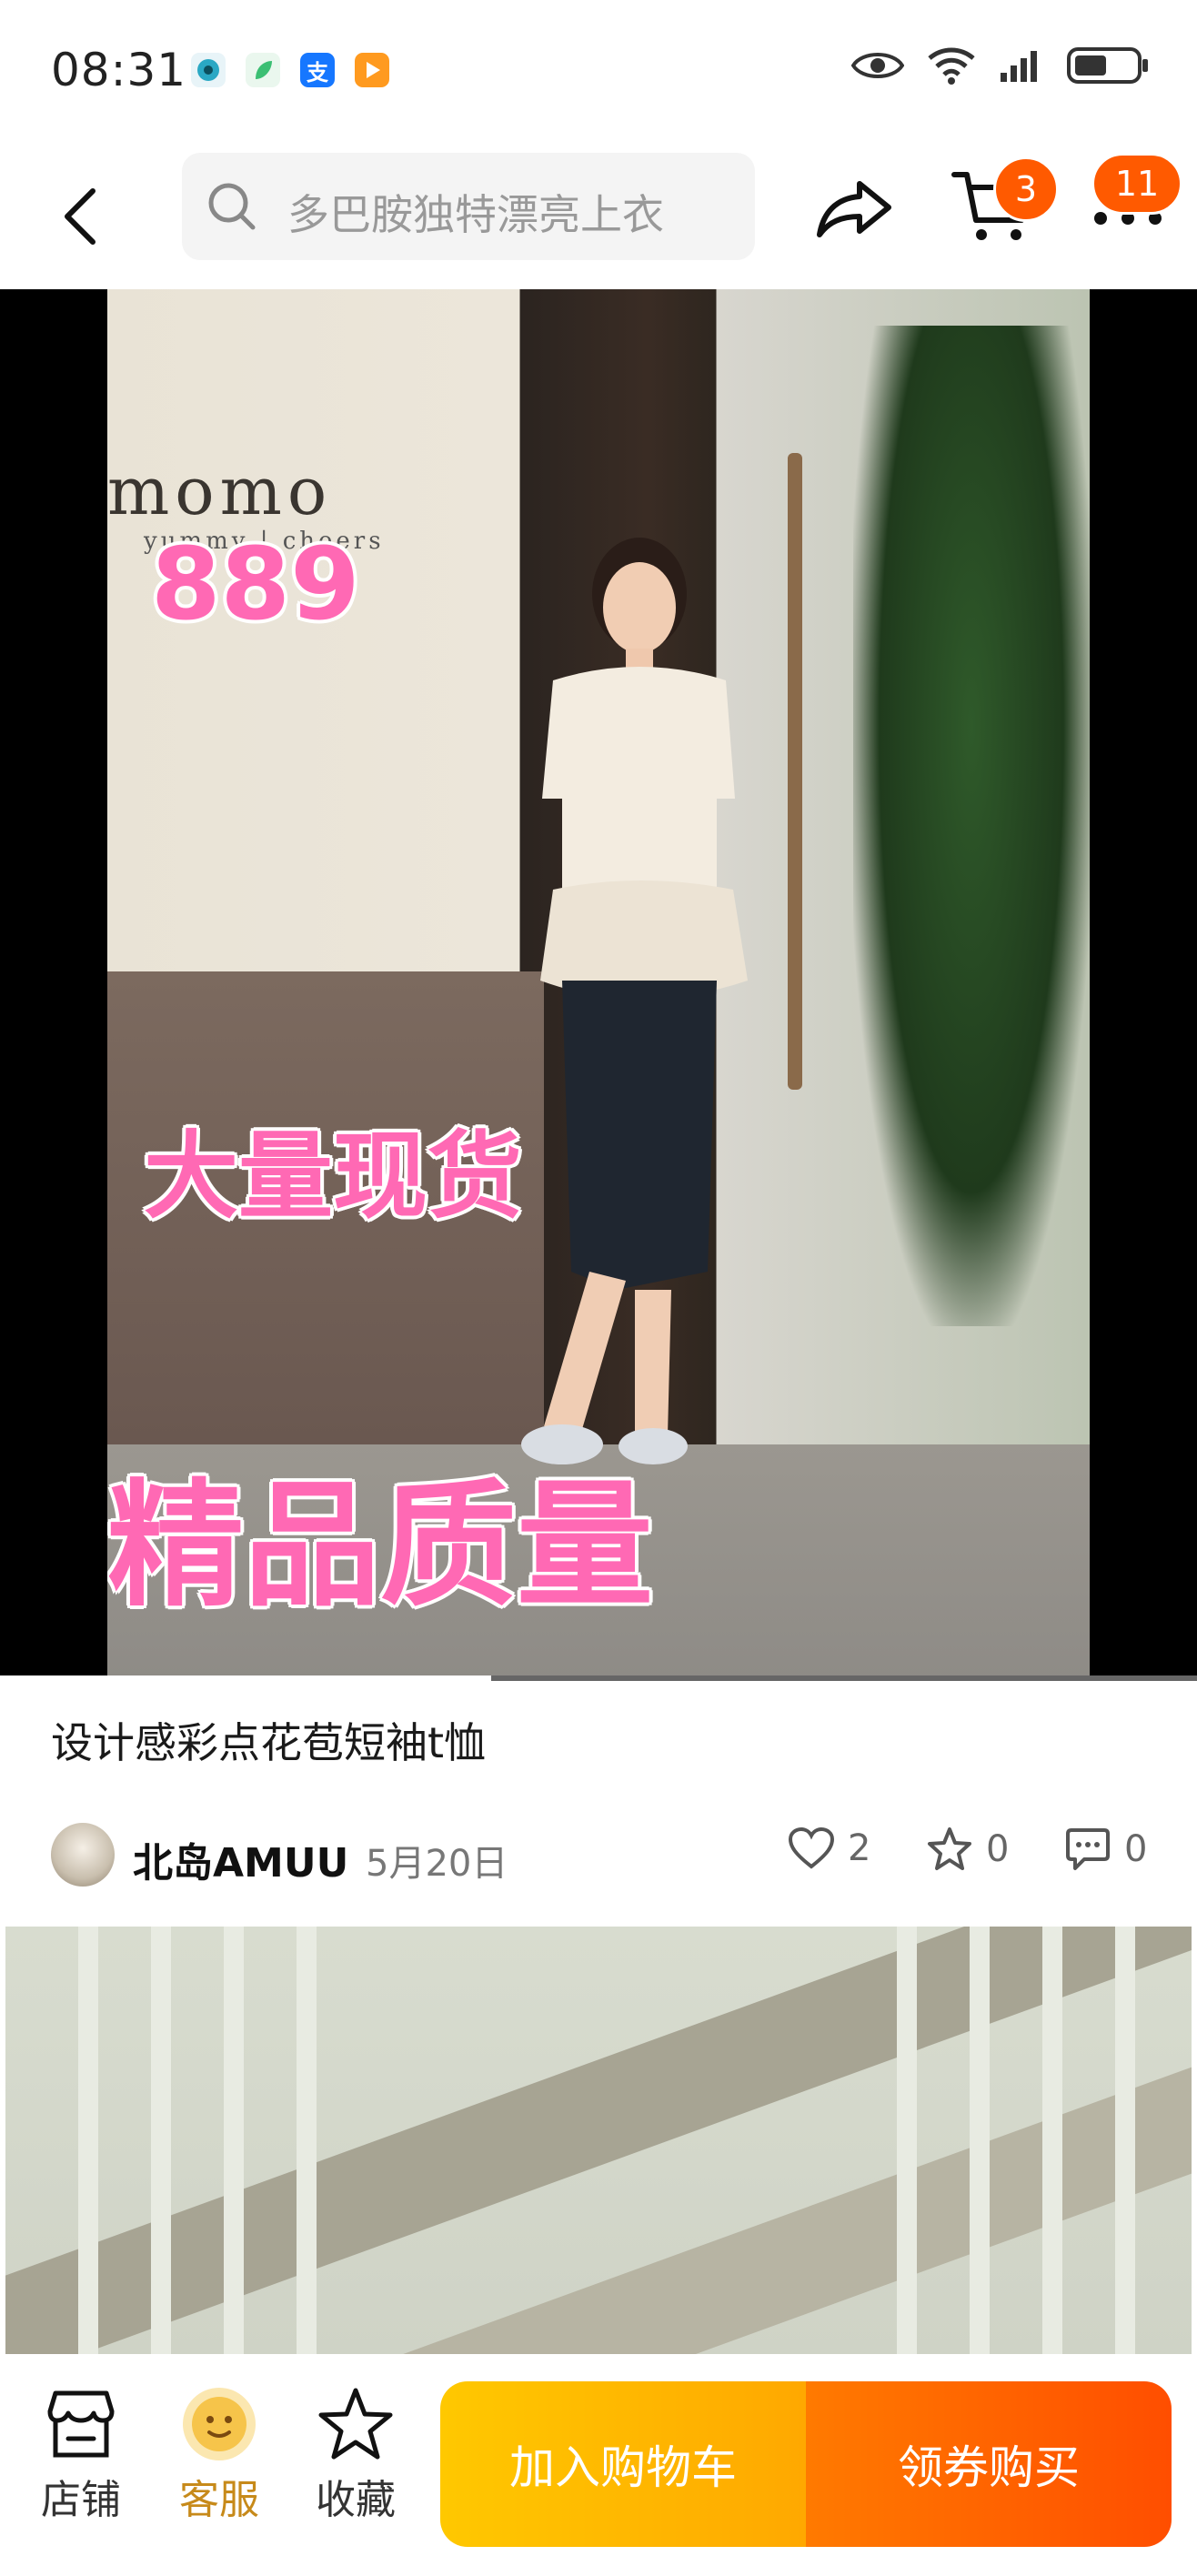 This screenshot has width=1197, height=2576. I want to click on camera-app-icon, so click(208, 70).